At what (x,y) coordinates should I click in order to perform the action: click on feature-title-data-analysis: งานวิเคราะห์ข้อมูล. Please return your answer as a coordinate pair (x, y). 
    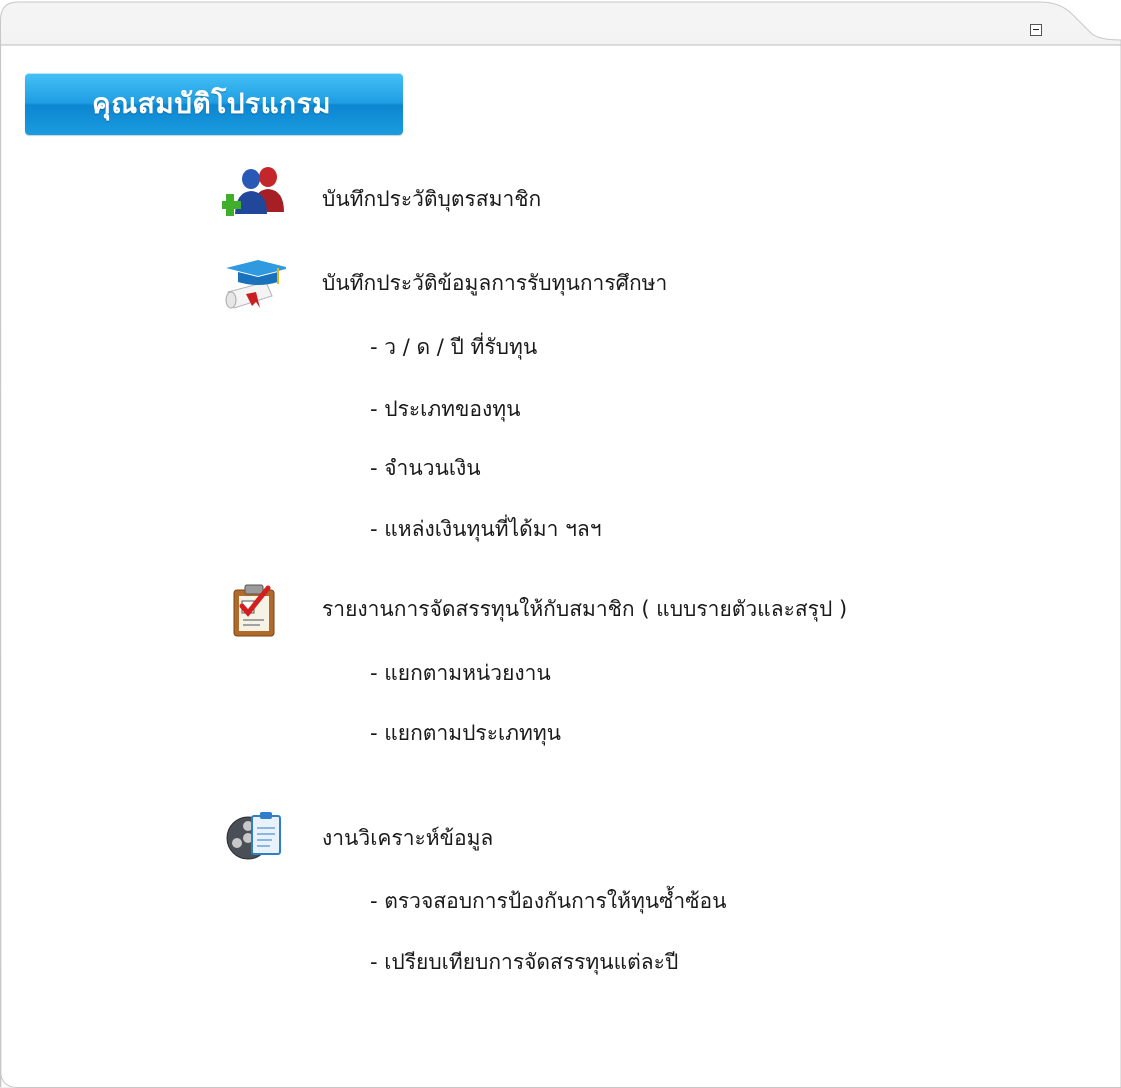
    Looking at the image, I should click on (408, 838).